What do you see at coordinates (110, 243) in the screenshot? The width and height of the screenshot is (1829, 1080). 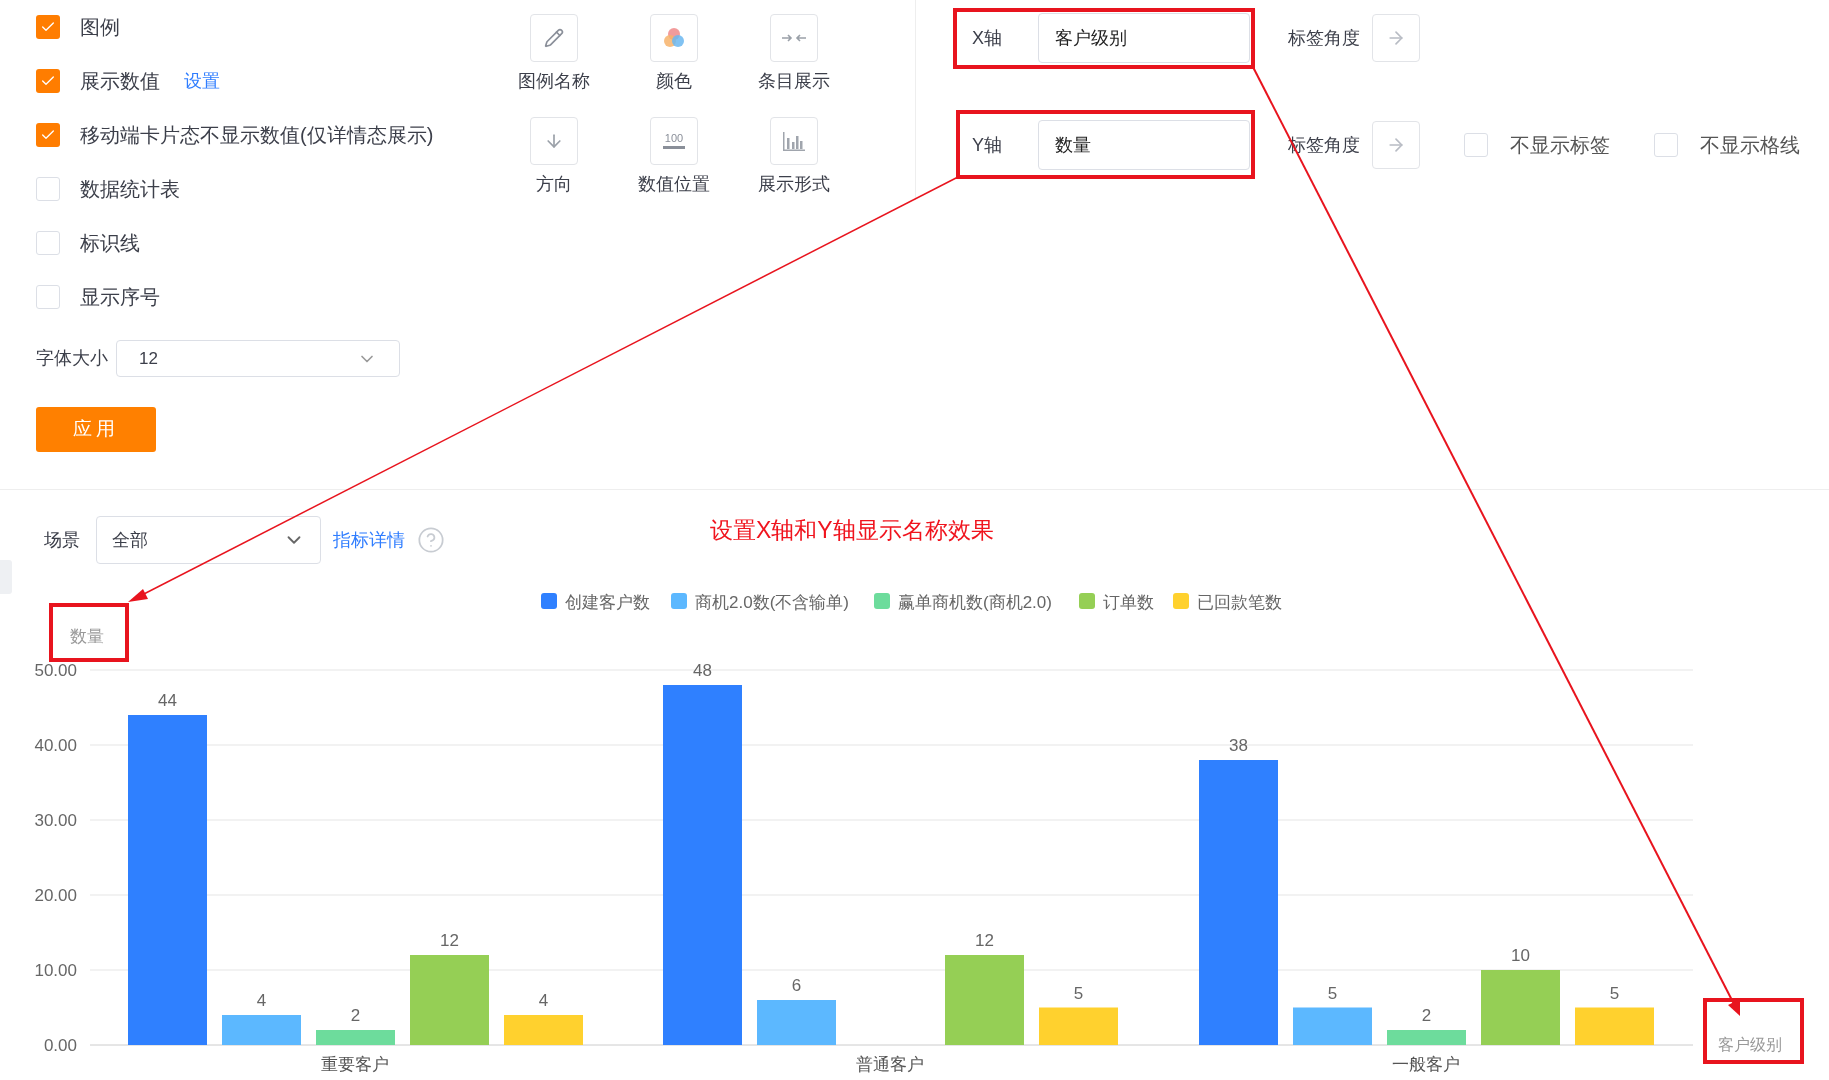 I see `option-label: 标识线` at bounding box center [110, 243].